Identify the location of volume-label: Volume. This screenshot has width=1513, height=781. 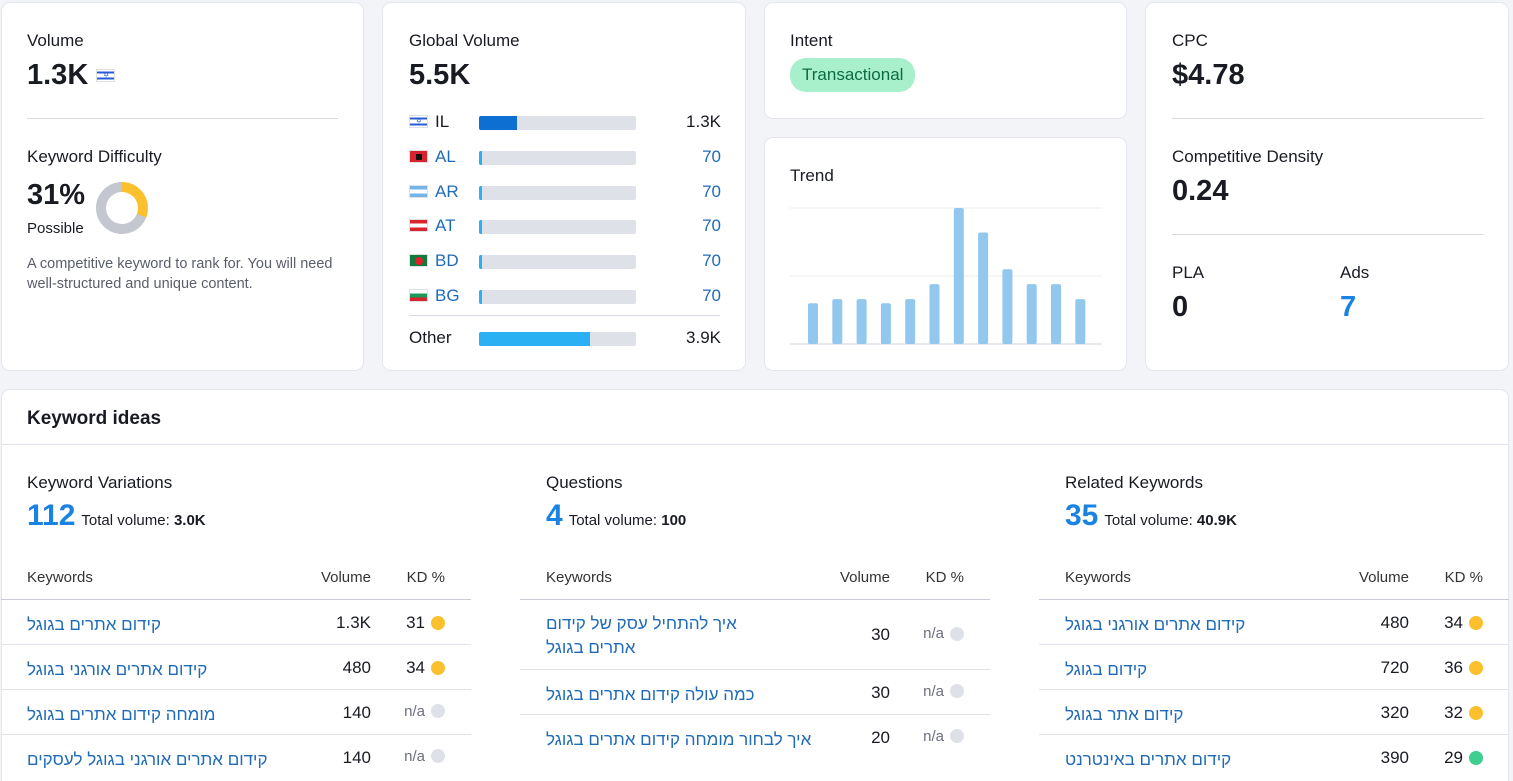
(55, 40).